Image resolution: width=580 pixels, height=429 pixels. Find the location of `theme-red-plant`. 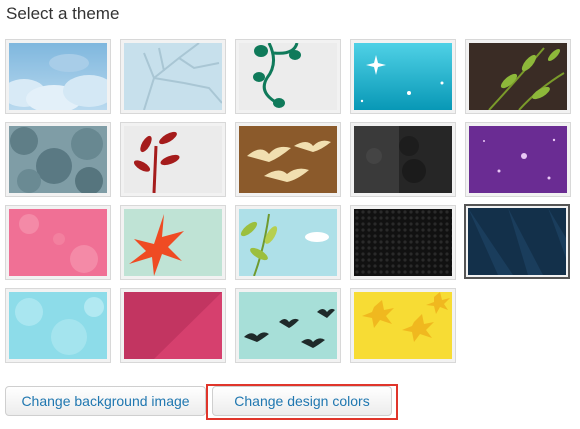

theme-red-plant is located at coordinates (173, 159).